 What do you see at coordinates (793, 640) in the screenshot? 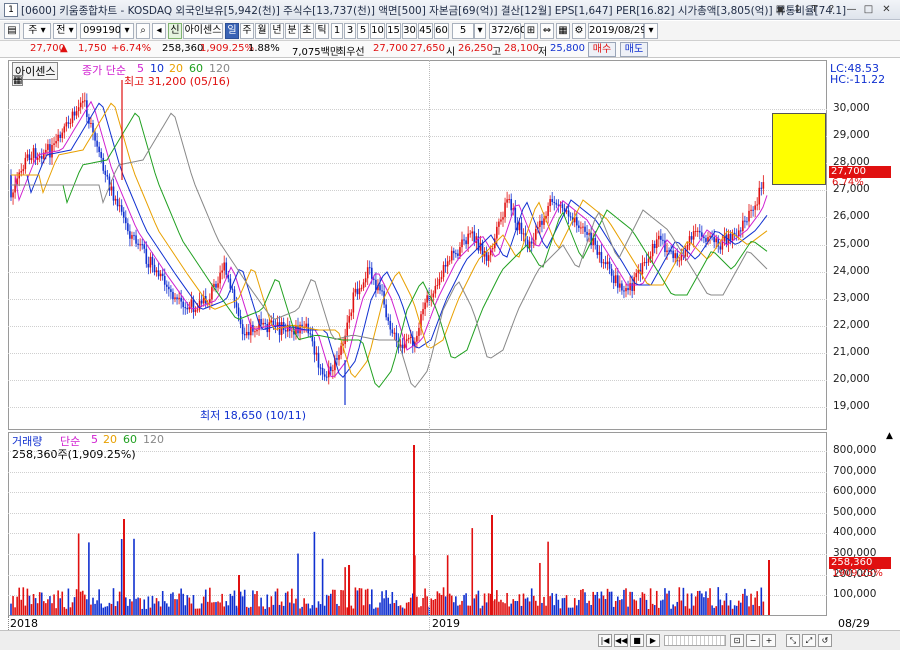
I see `expand-icon: ⤡` at bounding box center [793, 640].